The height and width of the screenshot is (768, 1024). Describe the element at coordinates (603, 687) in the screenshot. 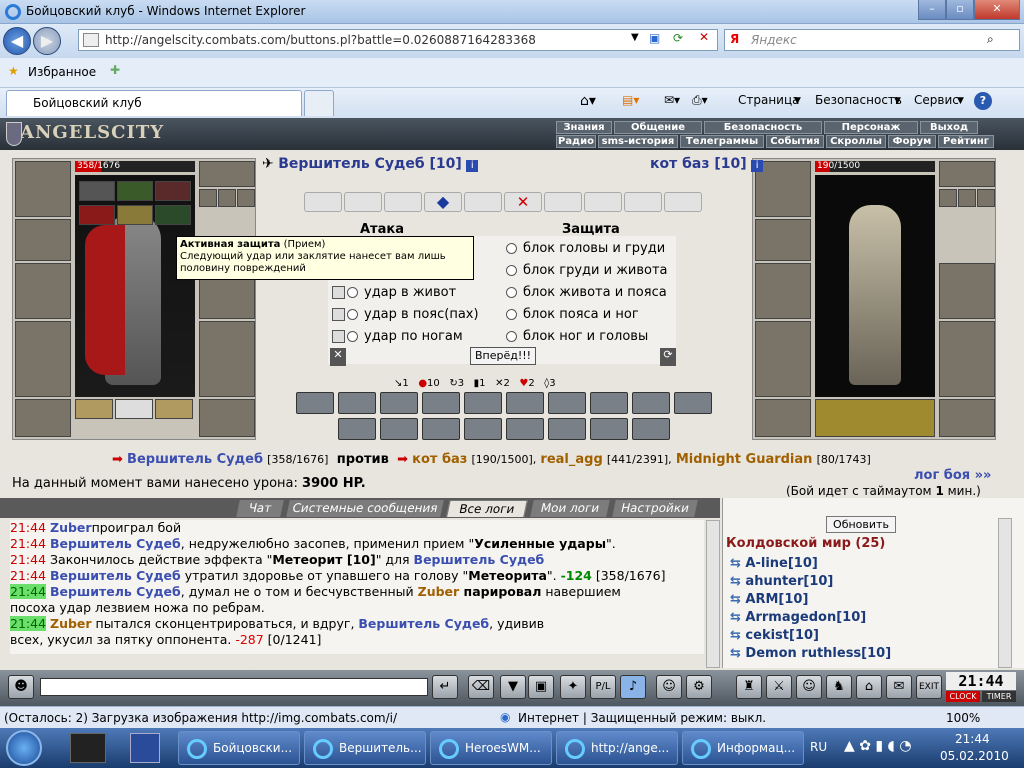

I see `translit-icon: P/L` at that location.